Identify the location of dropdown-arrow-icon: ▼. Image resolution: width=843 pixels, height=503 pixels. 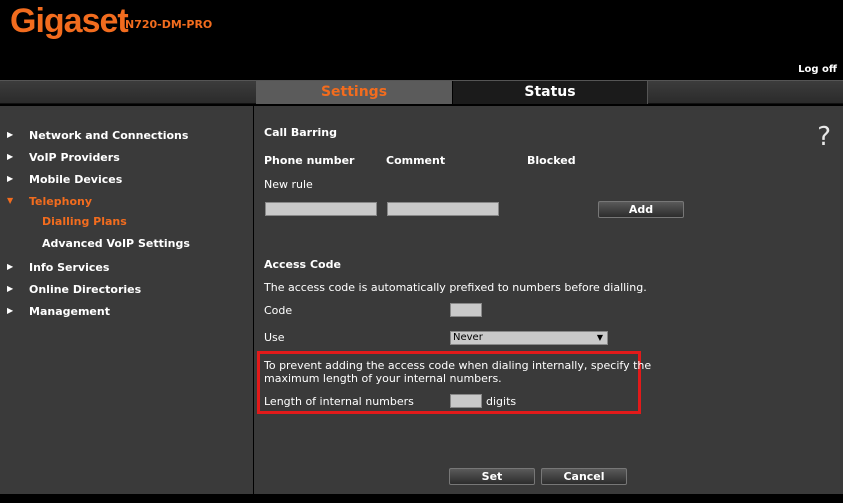
(599, 337).